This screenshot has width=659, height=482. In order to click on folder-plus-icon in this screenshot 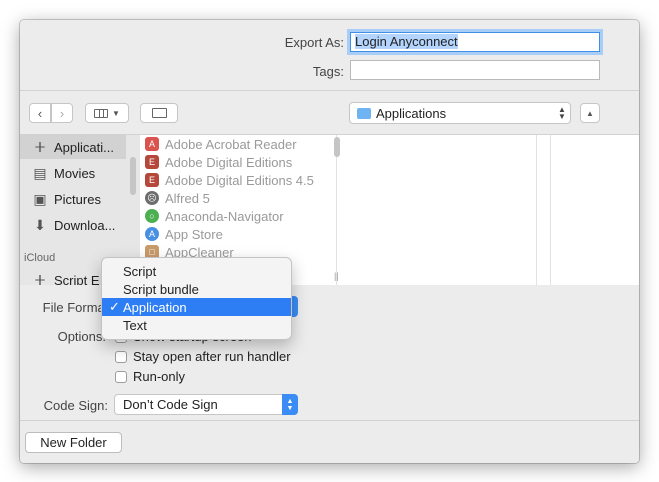, I will do `click(159, 113)`.